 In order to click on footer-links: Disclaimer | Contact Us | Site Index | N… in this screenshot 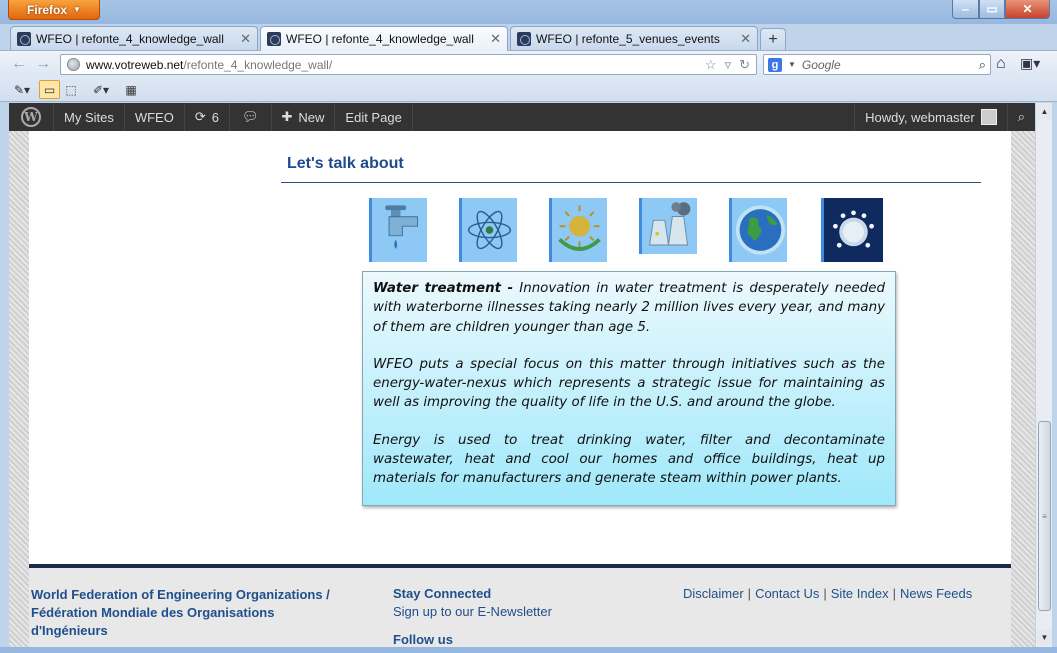, I will do `click(827, 593)`.